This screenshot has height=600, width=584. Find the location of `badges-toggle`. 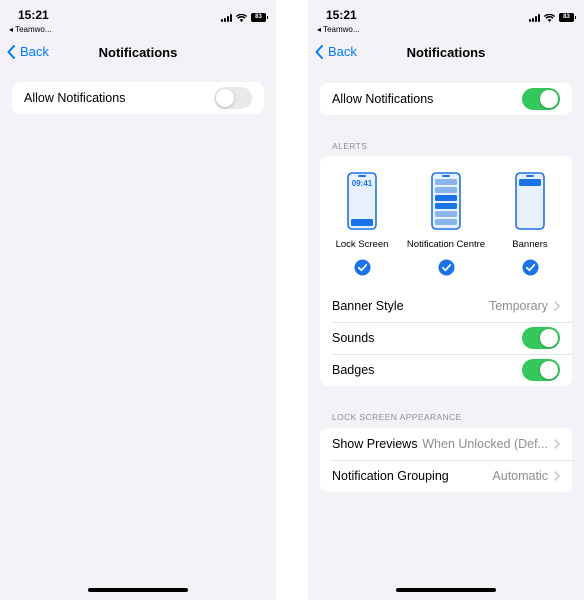

badges-toggle is located at coordinates (541, 370).